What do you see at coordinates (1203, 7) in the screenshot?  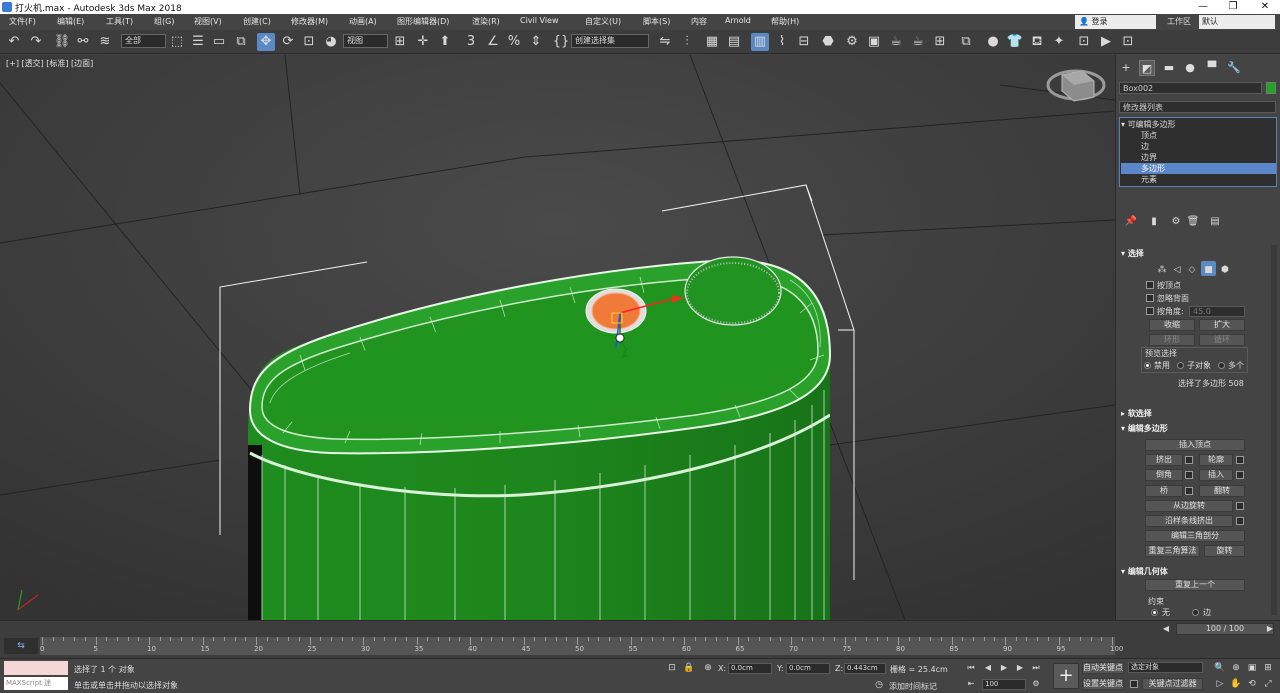 I see `minimize-button: —` at bounding box center [1203, 7].